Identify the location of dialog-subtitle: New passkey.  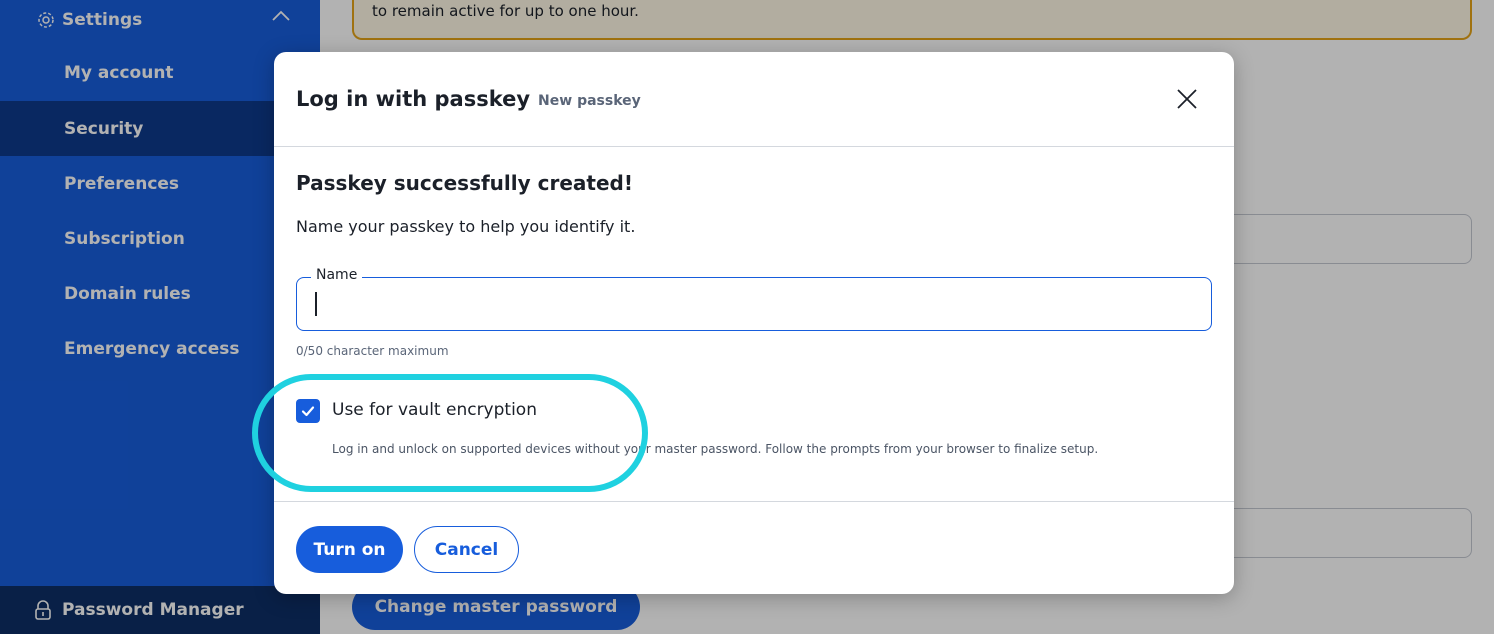
(589, 101).